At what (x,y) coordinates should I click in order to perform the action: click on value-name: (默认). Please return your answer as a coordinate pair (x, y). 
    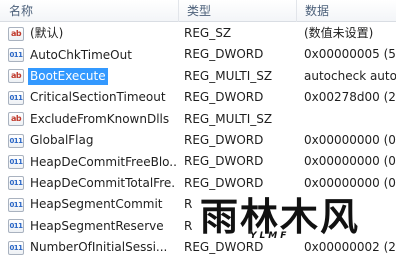
    Looking at the image, I should click on (47, 33).